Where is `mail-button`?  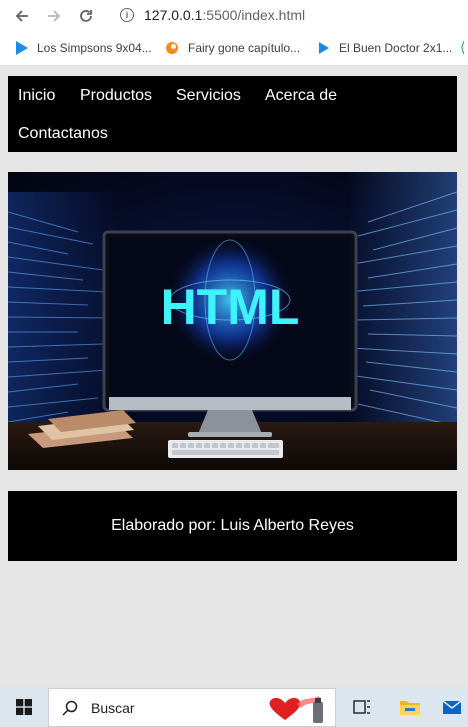 mail-button is located at coordinates (452, 707).